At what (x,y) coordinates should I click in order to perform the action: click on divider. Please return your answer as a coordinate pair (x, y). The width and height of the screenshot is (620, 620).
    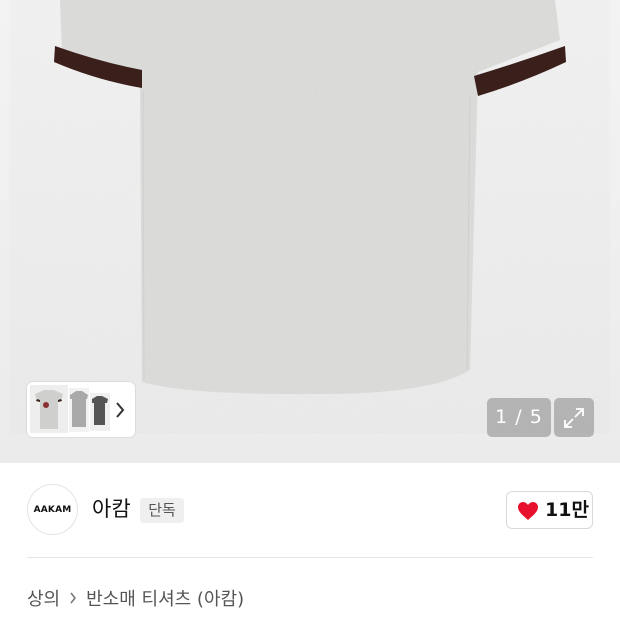
    Looking at the image, I should click on (310, 557).